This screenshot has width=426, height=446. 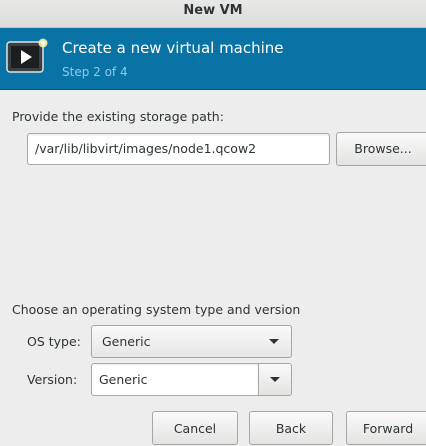 I want to click on back-button: Back, so click(x=291, y=428).